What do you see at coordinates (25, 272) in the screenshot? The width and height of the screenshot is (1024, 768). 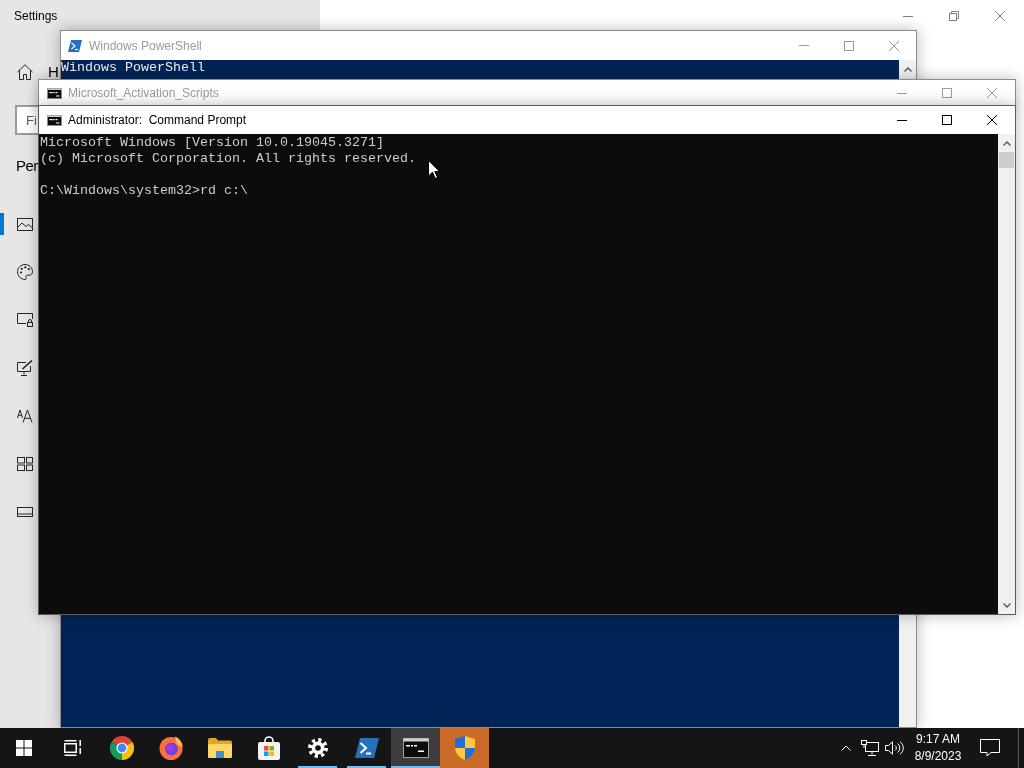 I see `palette-icon` at bounding box center [25, 272].